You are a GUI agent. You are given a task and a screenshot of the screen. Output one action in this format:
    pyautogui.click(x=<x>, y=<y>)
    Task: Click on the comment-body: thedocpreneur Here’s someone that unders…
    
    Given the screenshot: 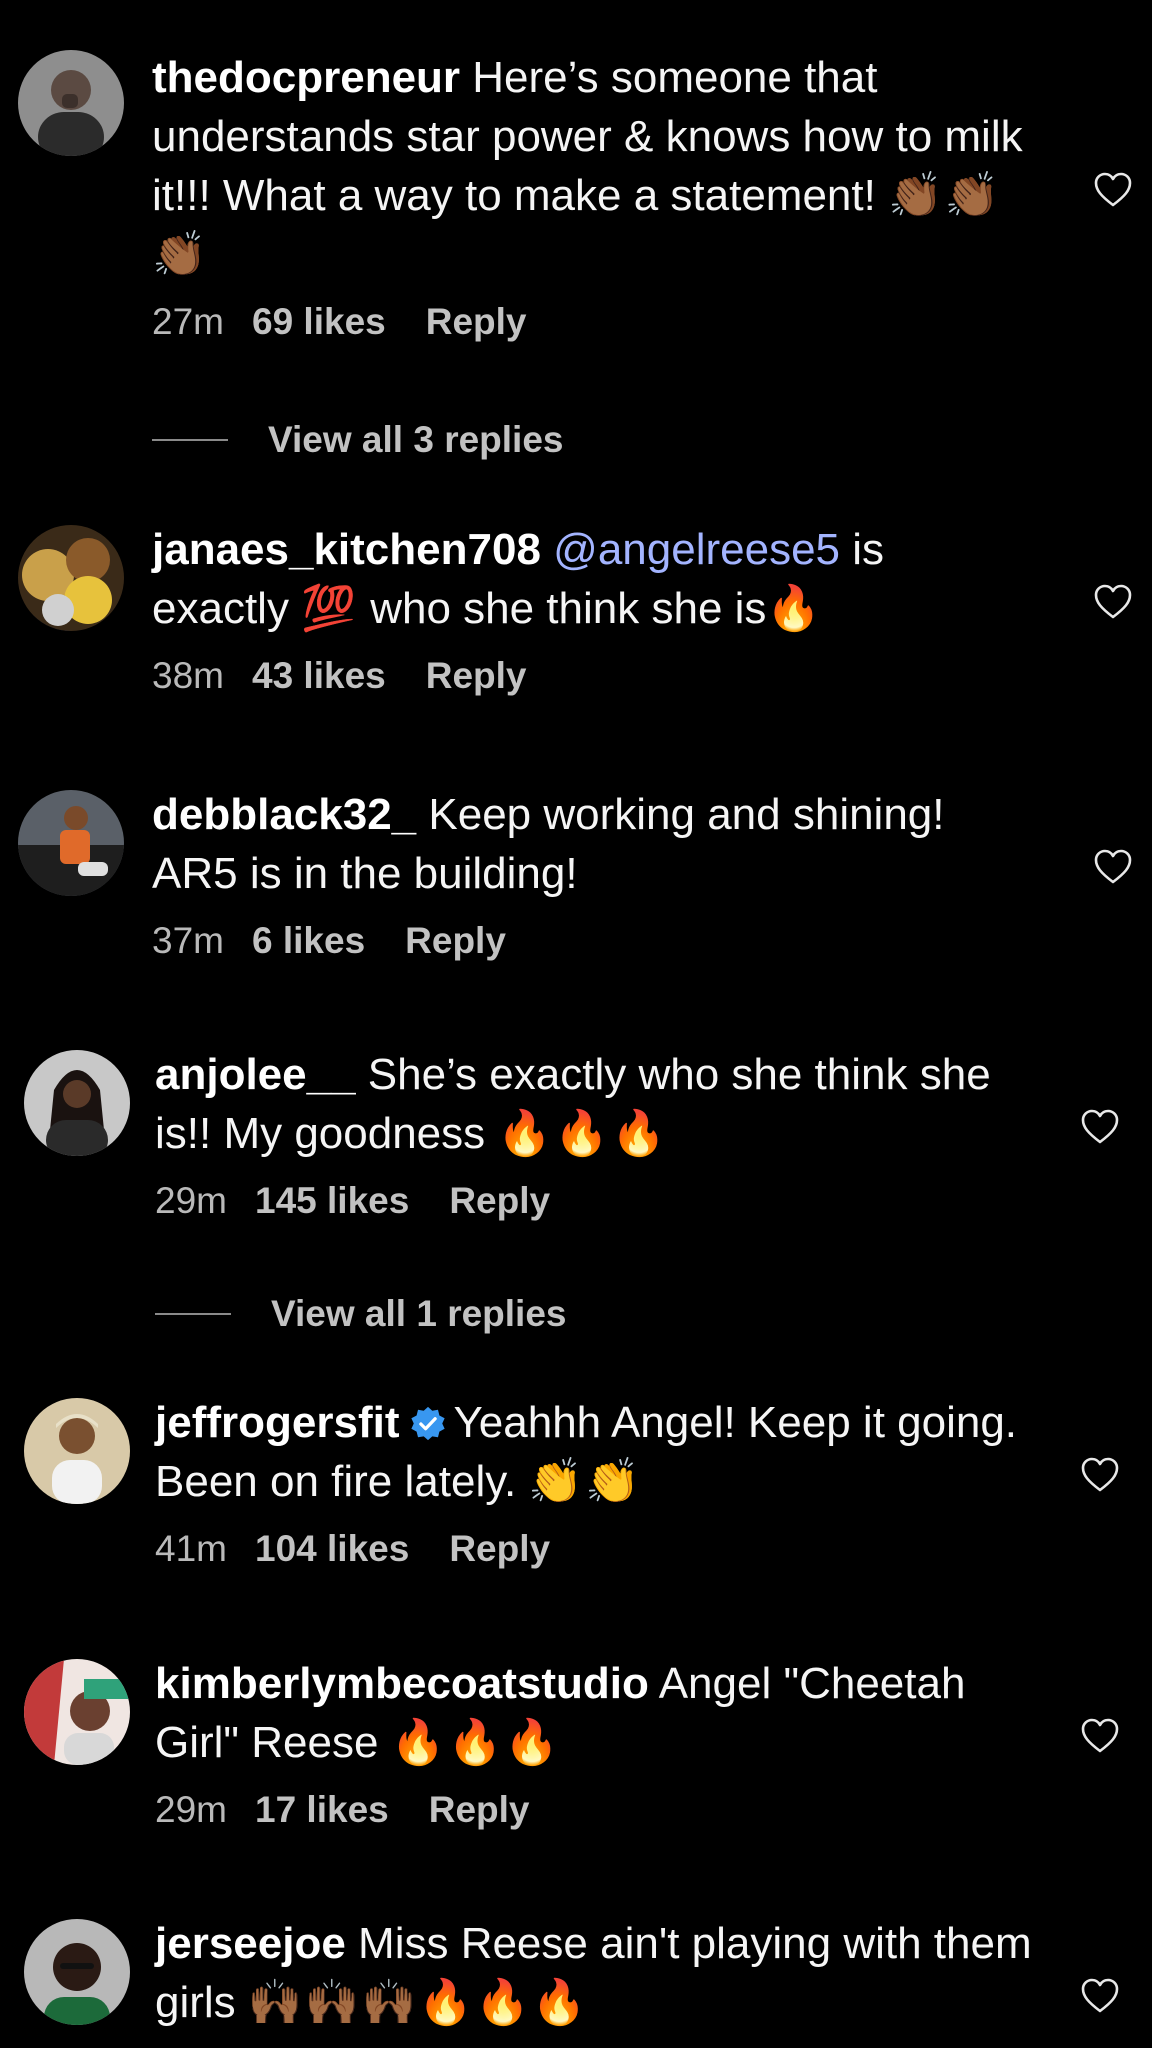 What is the action you would take?
    pyautogui.click(x=592, y=196)
    